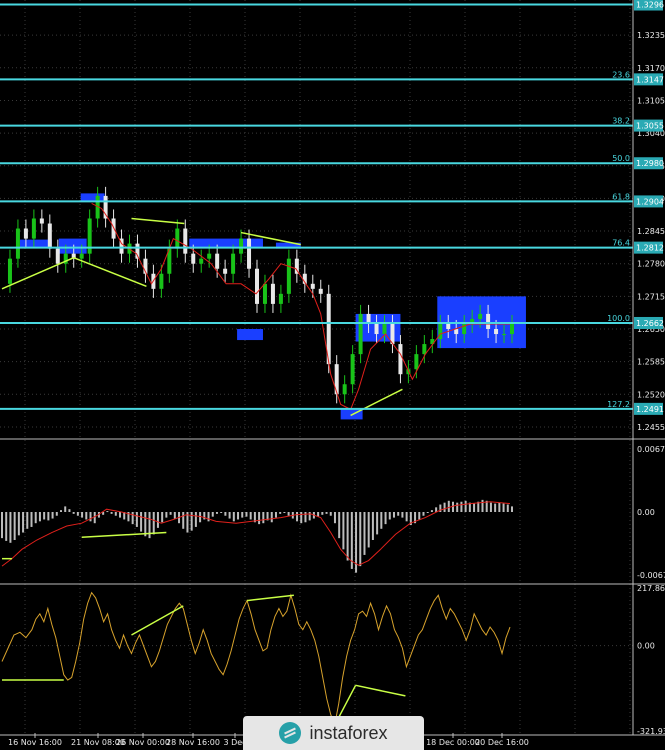 The image size is (665, 750). What do you see at coordinates (651, 731) in the screenshot?
I see `cci-y-tick-label: -321.933` at bounding box center [651, 731].